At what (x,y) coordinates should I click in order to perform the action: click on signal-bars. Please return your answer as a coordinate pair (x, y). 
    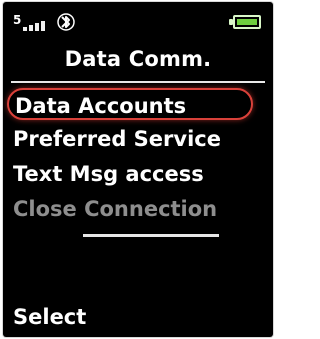
    Looking at the image, I should click on (36, 25).